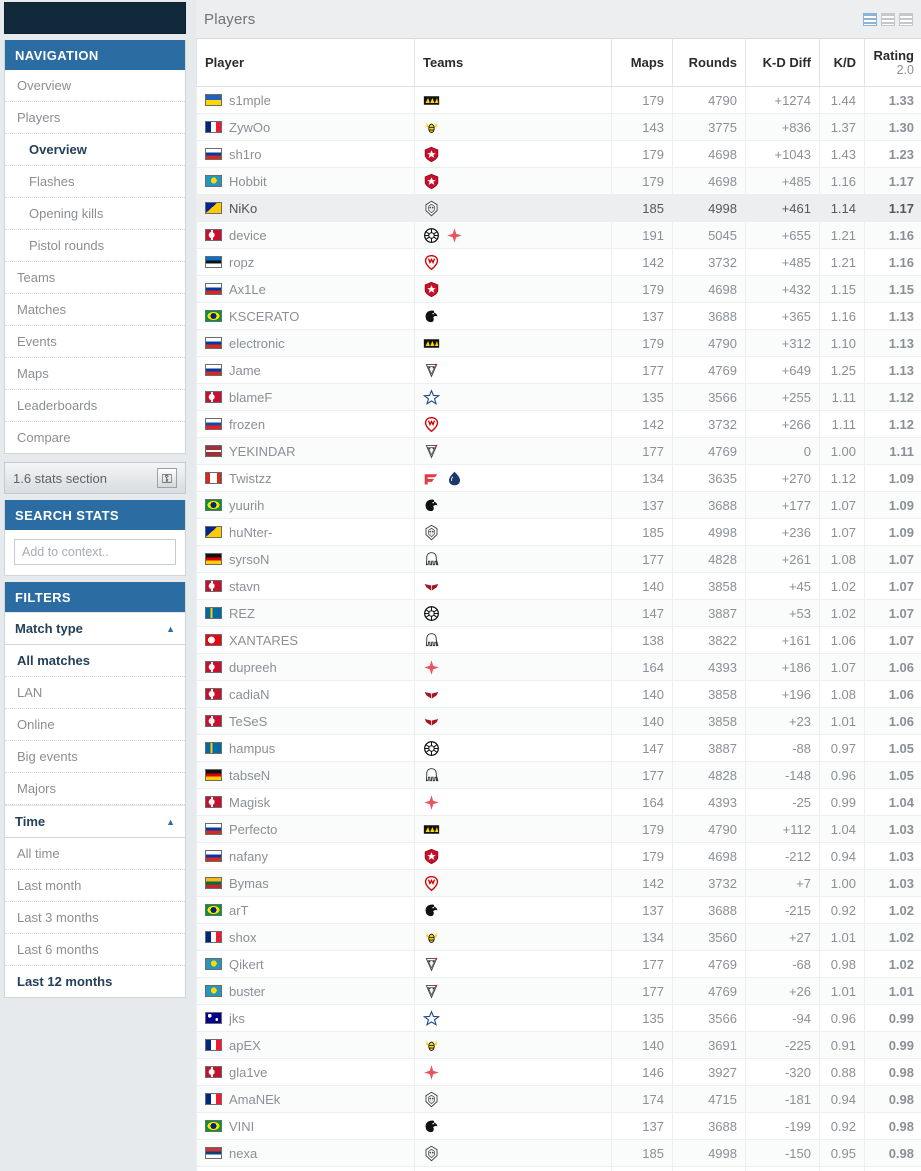 Image resolution: width=921 pixels, height=1171 pixels. I want to click on column-header-rating: Rating 2.0, so click(892, 62).